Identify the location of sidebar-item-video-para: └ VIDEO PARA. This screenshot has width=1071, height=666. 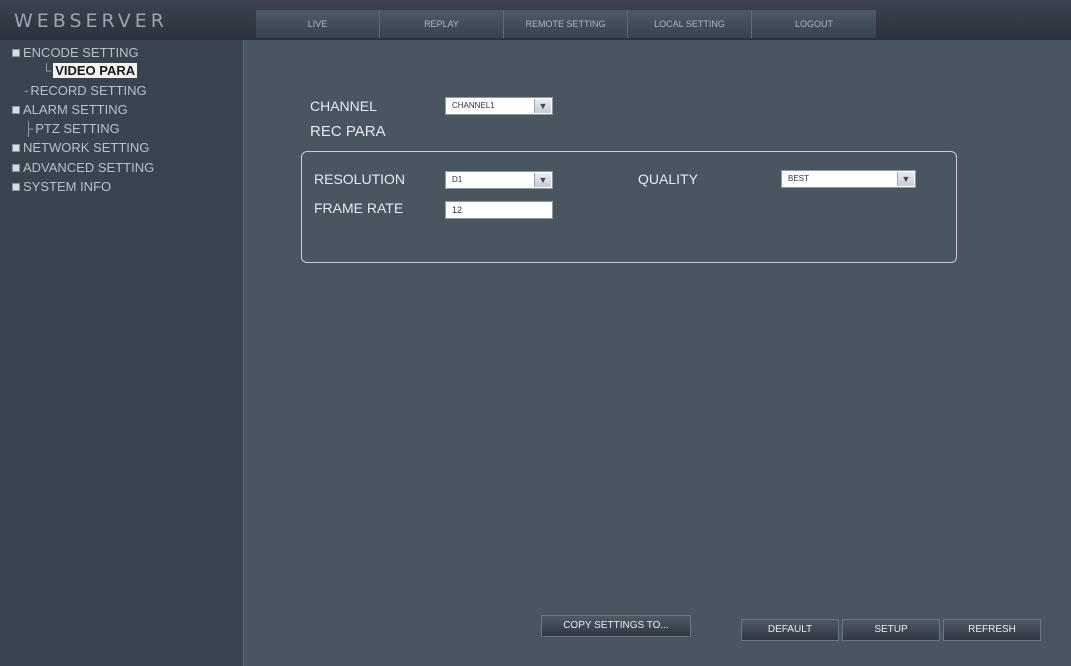
(90, 71).